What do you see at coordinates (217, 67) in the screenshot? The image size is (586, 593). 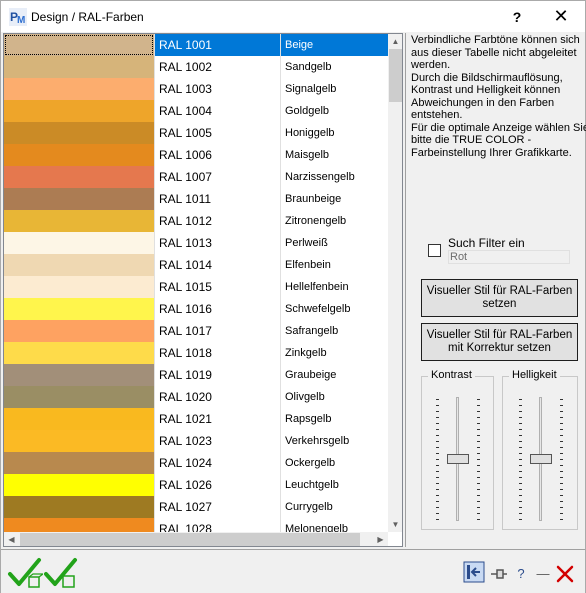 I see `ral-code: RAL 1002` at bounding box center [217, 67].